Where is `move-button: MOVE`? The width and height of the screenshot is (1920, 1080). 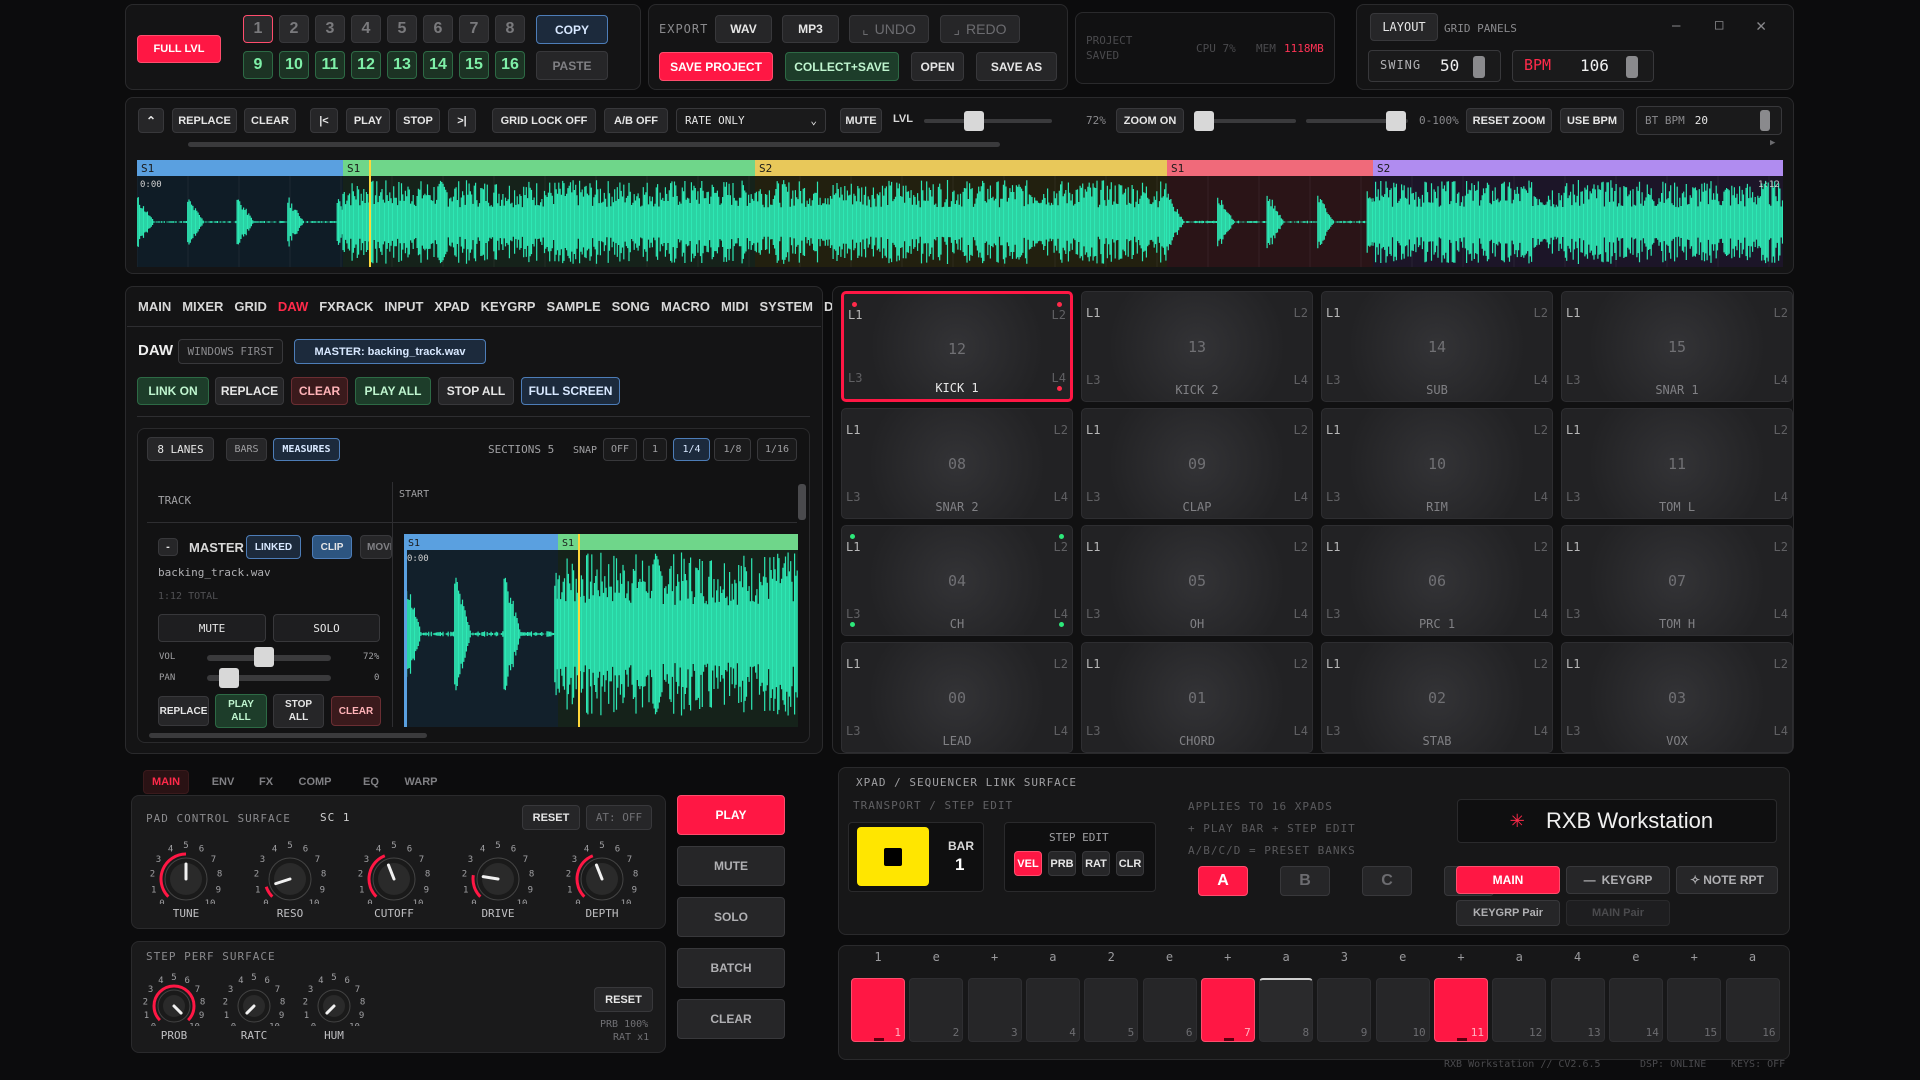 move-button: MOVE is located at coordinates (376, 547).